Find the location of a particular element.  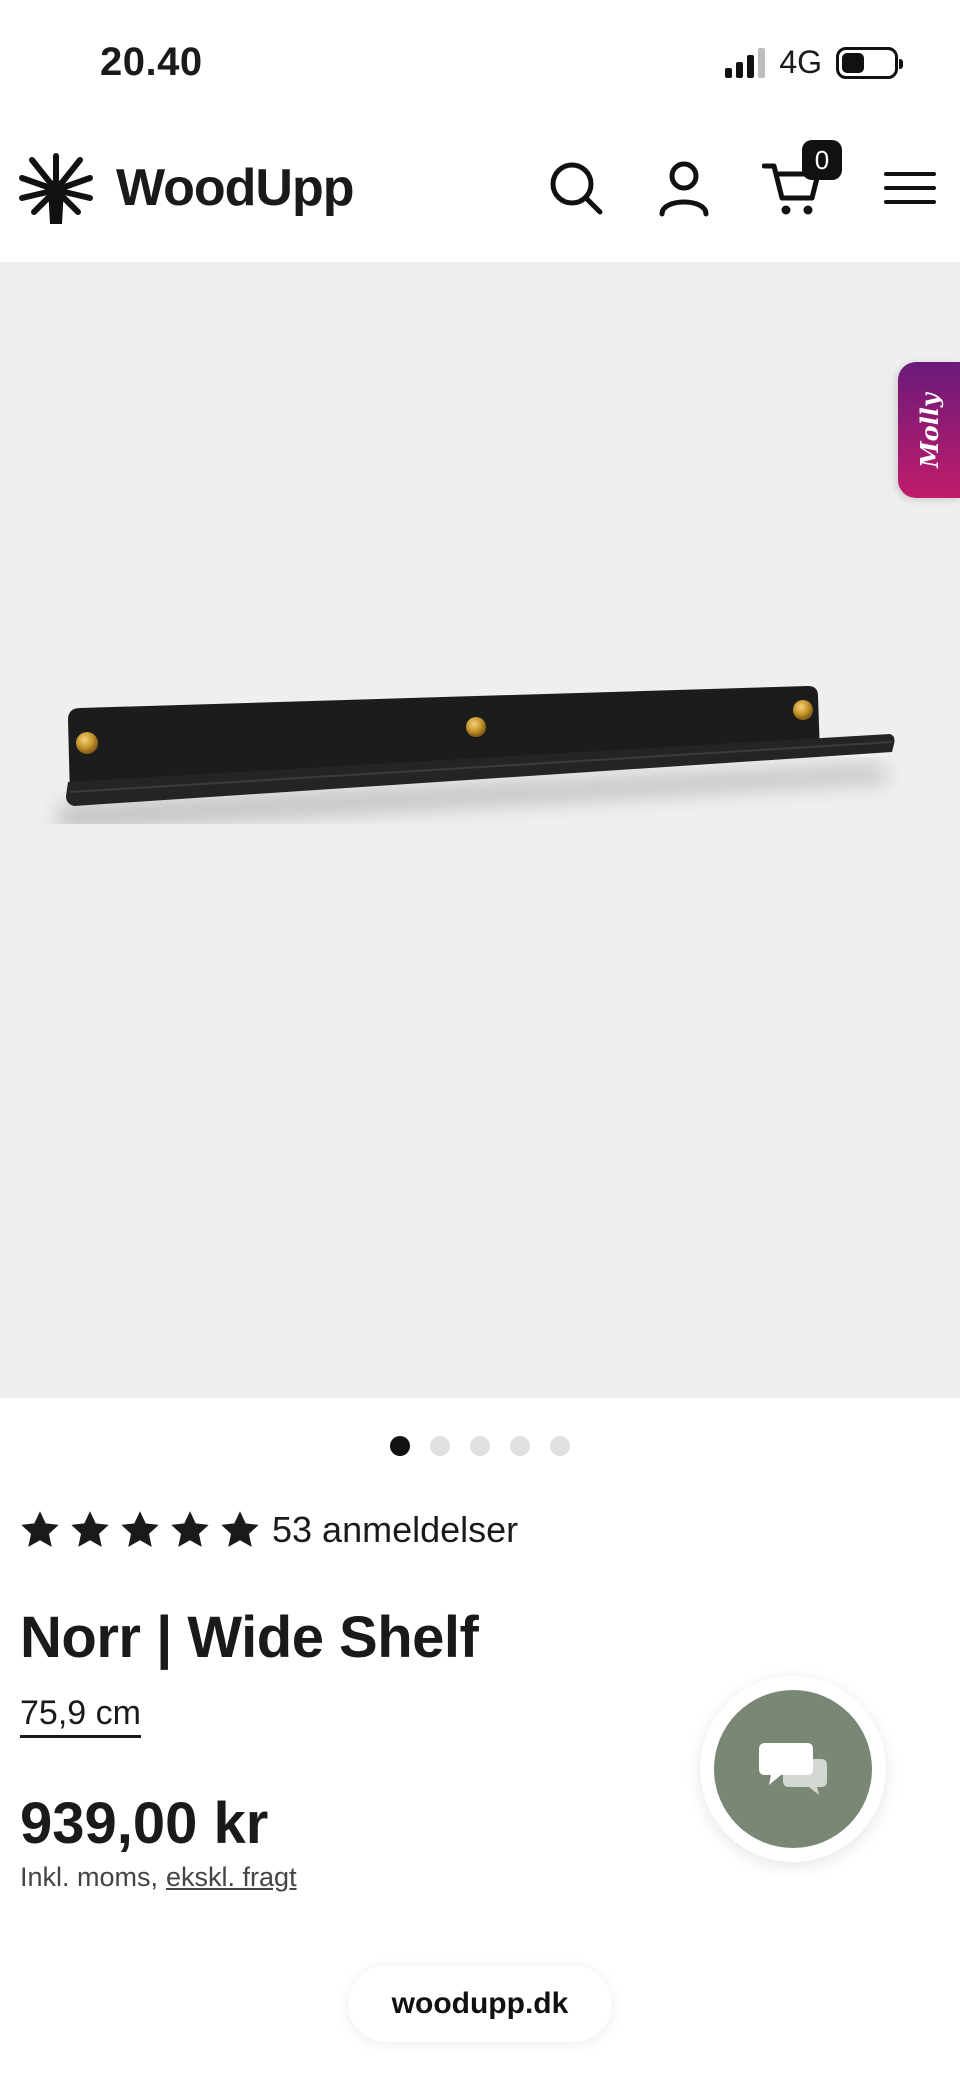

tax-note-text: Inkl. moms, is located at coordinates (89, 1877).